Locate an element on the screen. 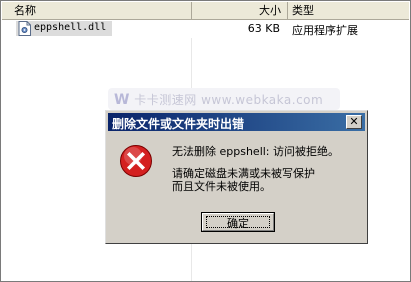 This screenshot has width=411, height=282. close-icon: ✕ is located at coordinates (354, 121).